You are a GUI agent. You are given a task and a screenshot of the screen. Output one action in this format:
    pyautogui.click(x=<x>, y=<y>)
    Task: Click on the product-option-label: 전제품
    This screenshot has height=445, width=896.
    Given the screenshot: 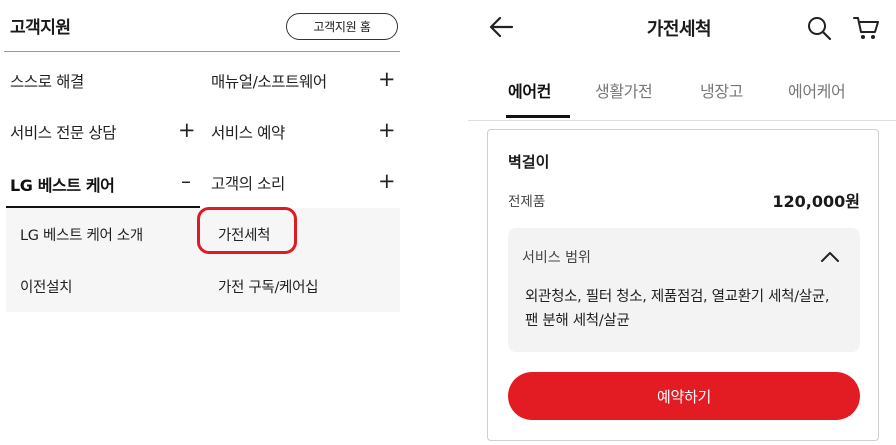 What is the action you would take?
    pyautogui.click(x=527, y=202)
    